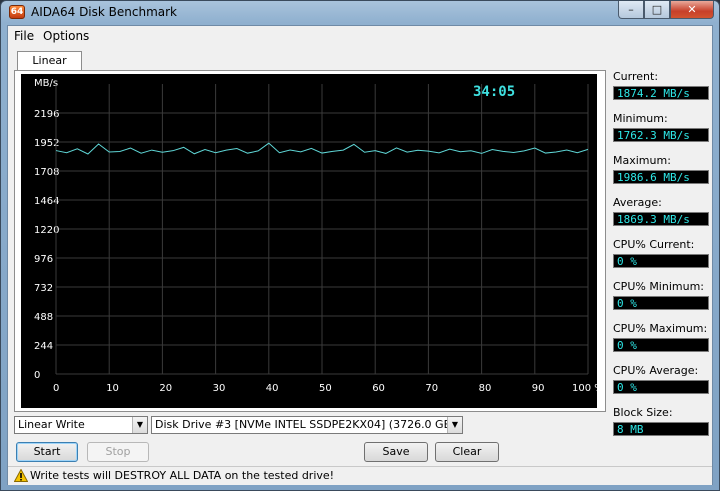 The image size is (720, 491). Describe the element at coordinates (661, 261) in the screenshot. I see `stat-value-cpu-current: 0 %` at that location.